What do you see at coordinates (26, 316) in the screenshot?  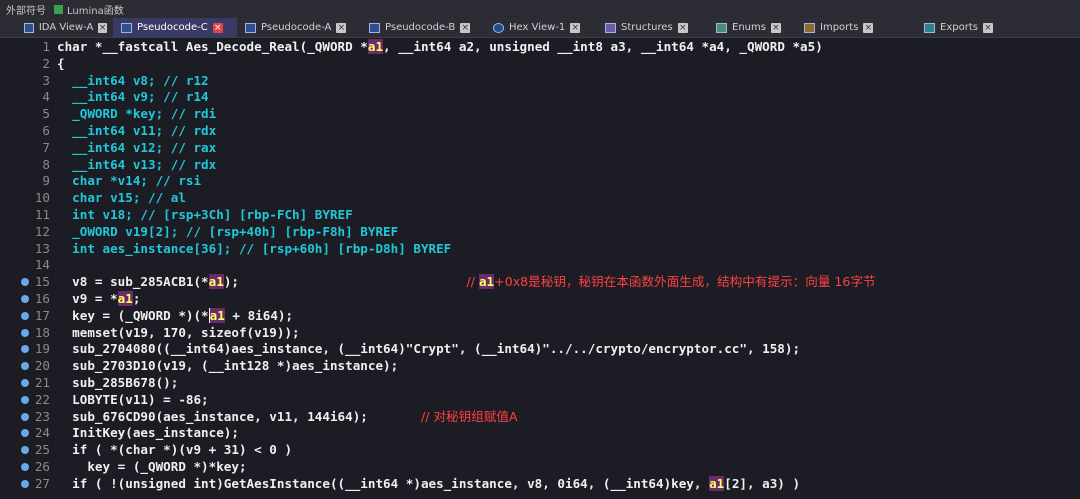 I see `gutter: 17` at bounding box center [26, 316].